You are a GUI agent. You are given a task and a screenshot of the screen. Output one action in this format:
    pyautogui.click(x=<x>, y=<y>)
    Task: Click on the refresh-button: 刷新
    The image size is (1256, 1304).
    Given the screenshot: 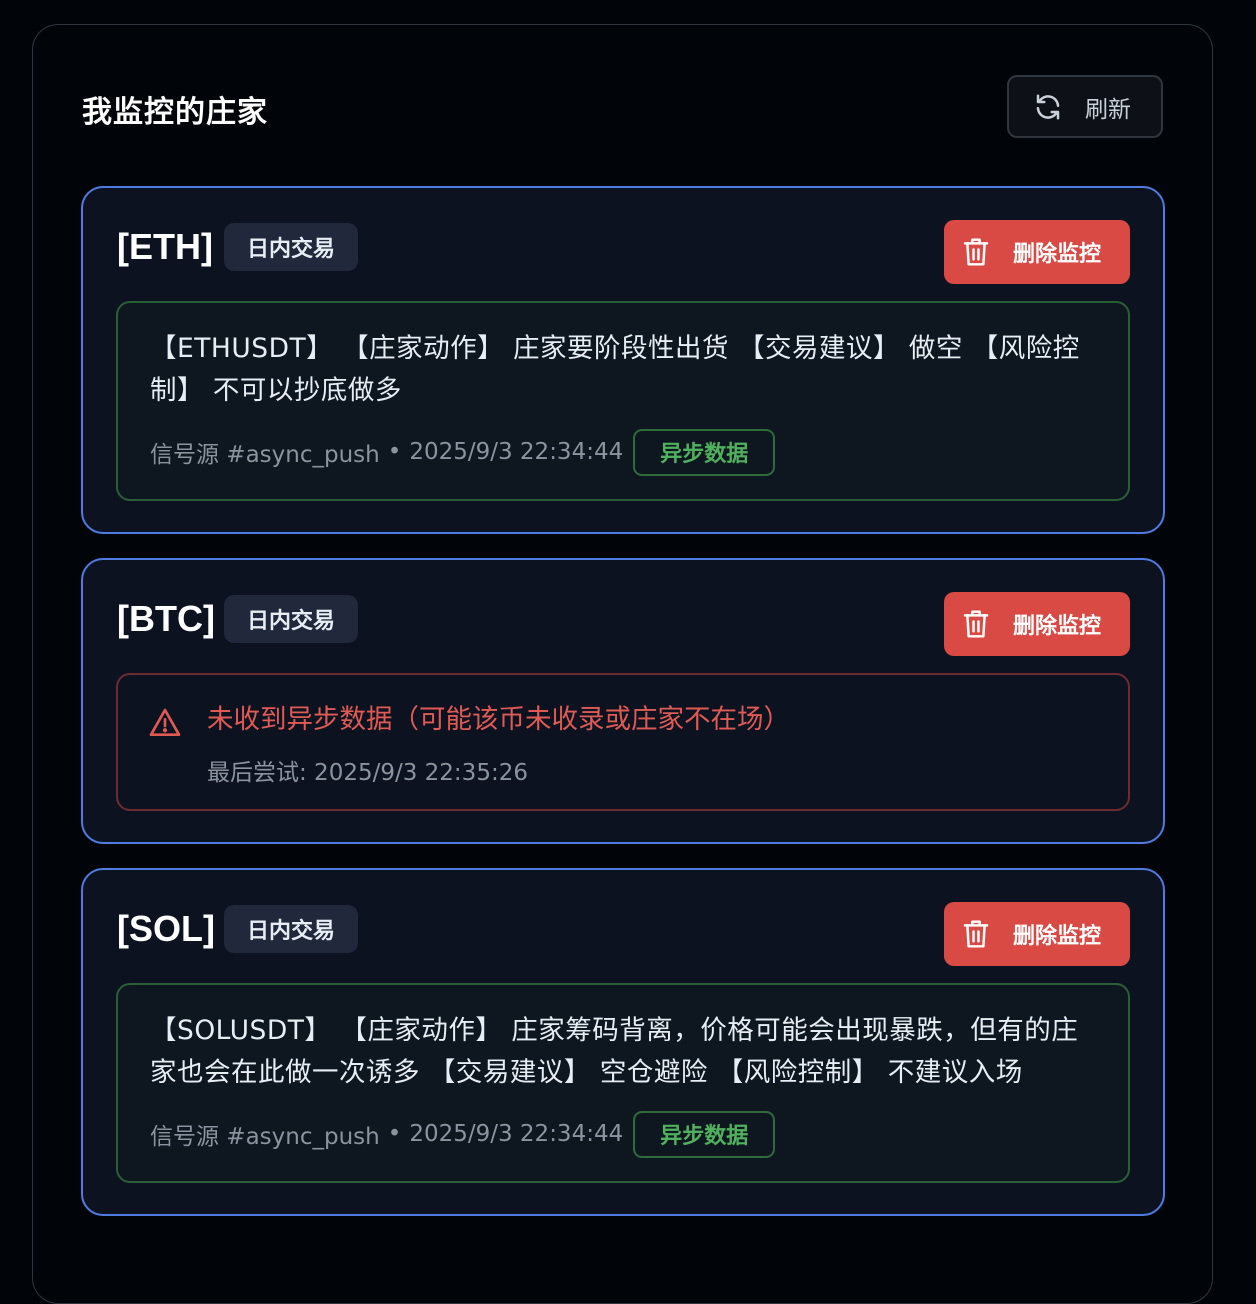 What is the action you would take?
    pyautogui.click(x=1085, y=106)
    